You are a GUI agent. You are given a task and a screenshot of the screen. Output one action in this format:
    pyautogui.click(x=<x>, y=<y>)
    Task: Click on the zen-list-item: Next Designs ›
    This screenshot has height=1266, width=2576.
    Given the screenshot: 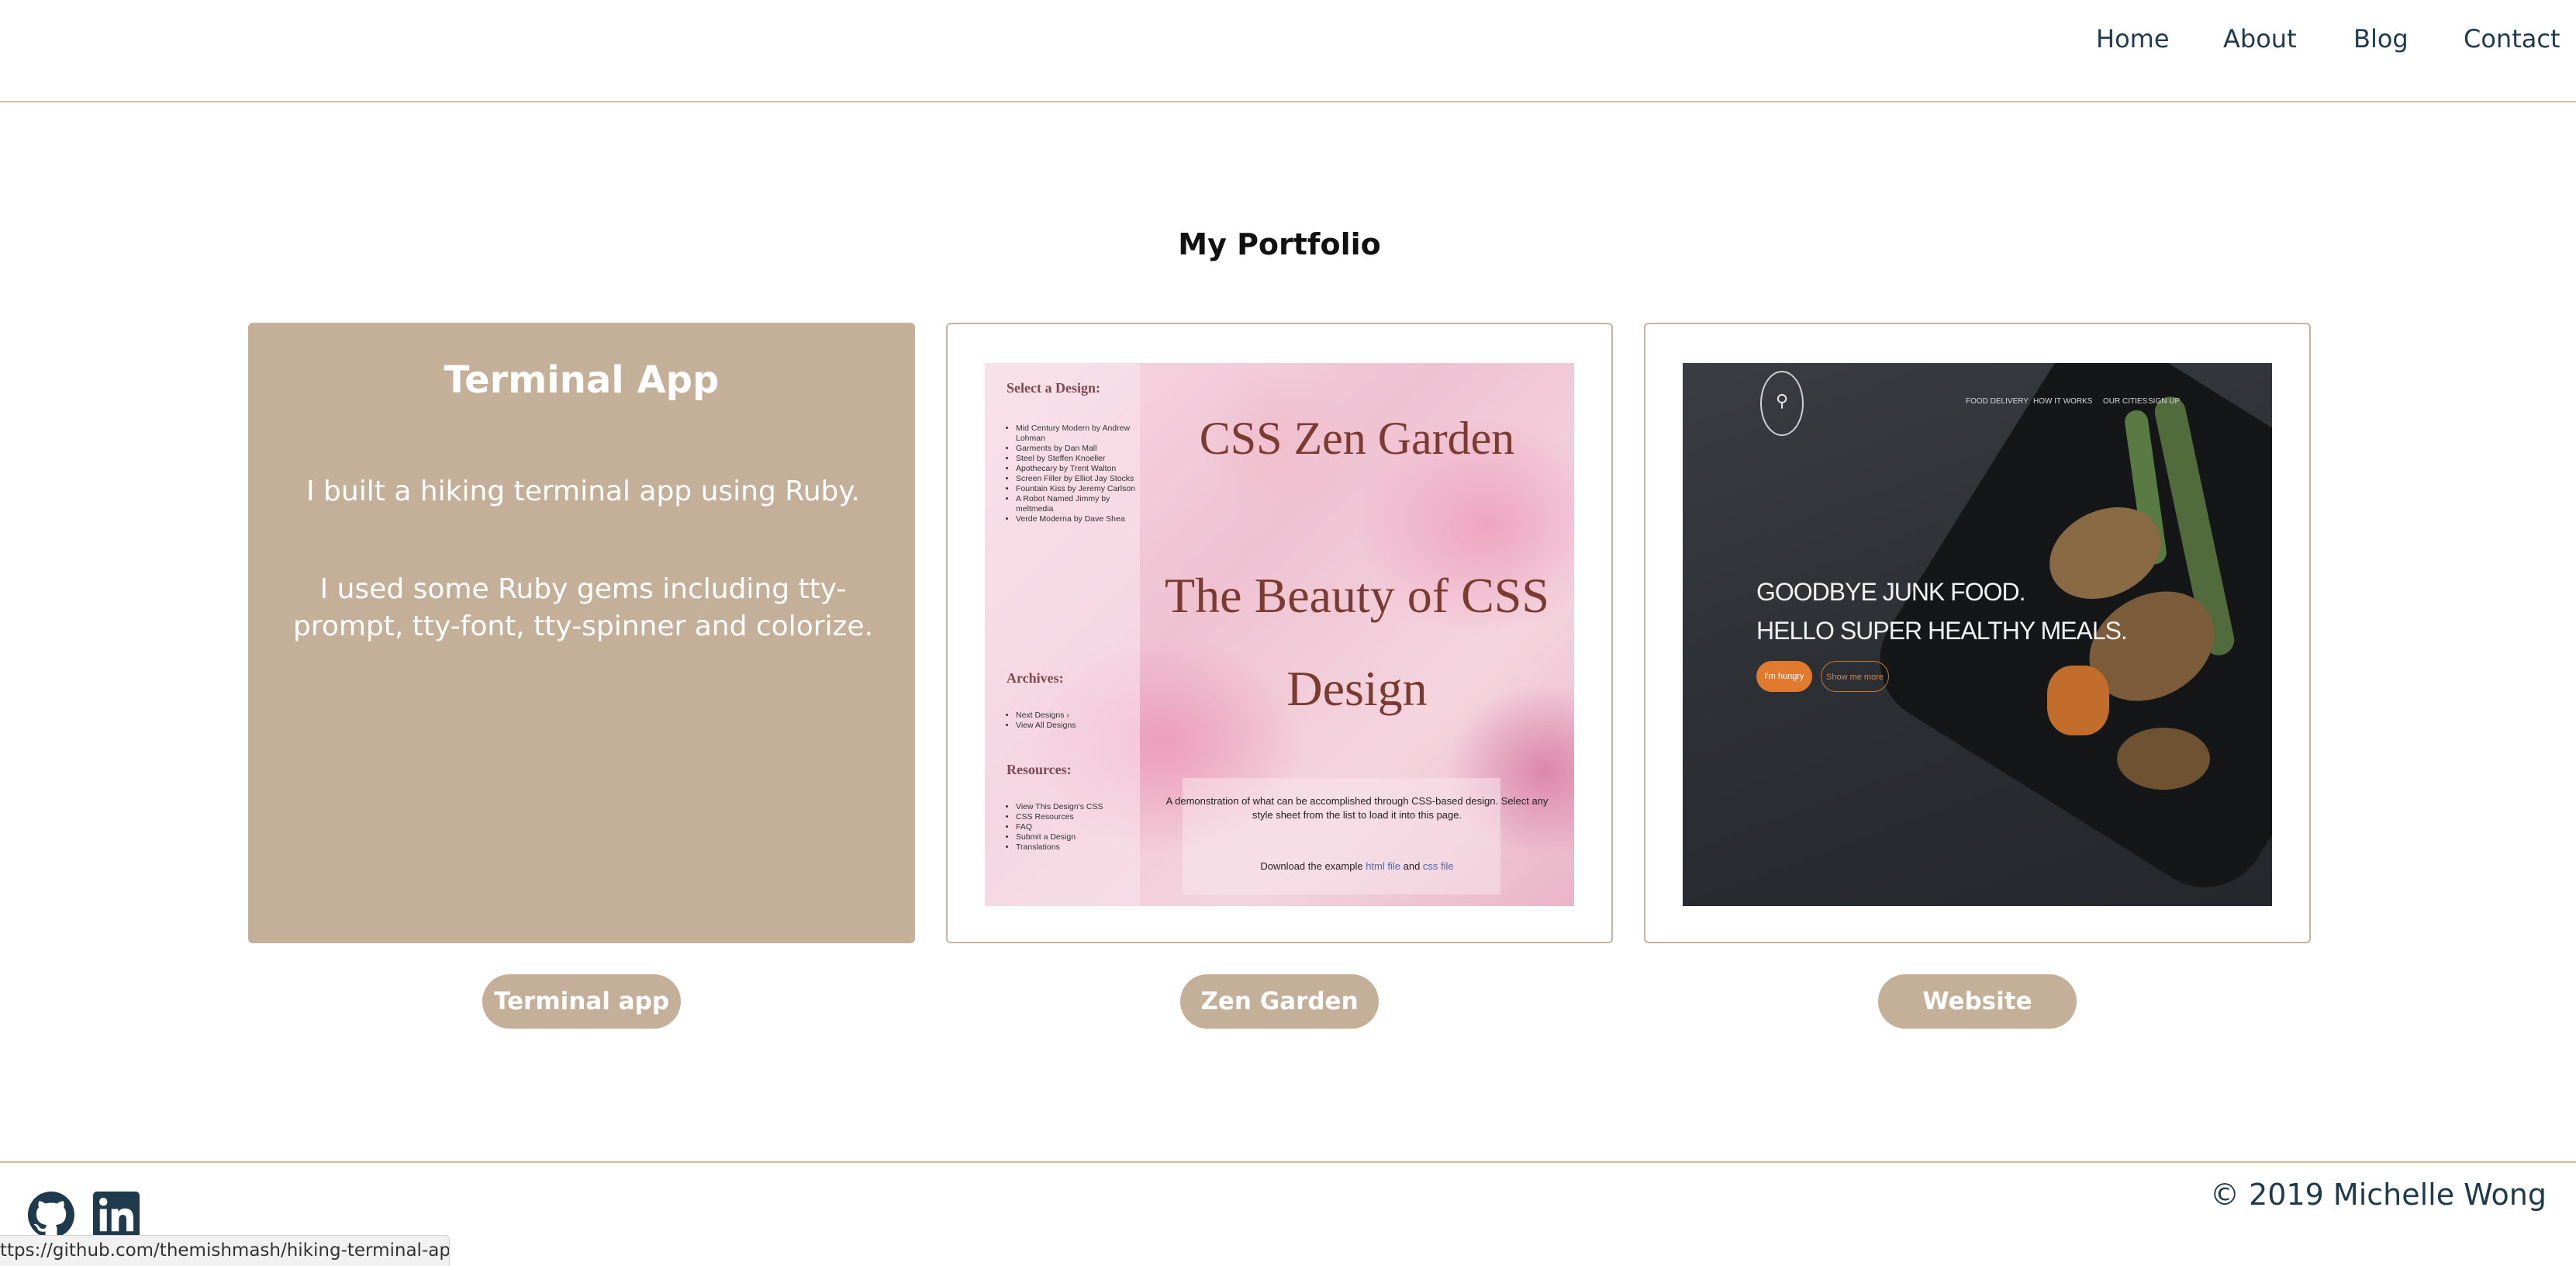 What is the action you would take?
    pyautogui.click(x=1046, y=716)
    